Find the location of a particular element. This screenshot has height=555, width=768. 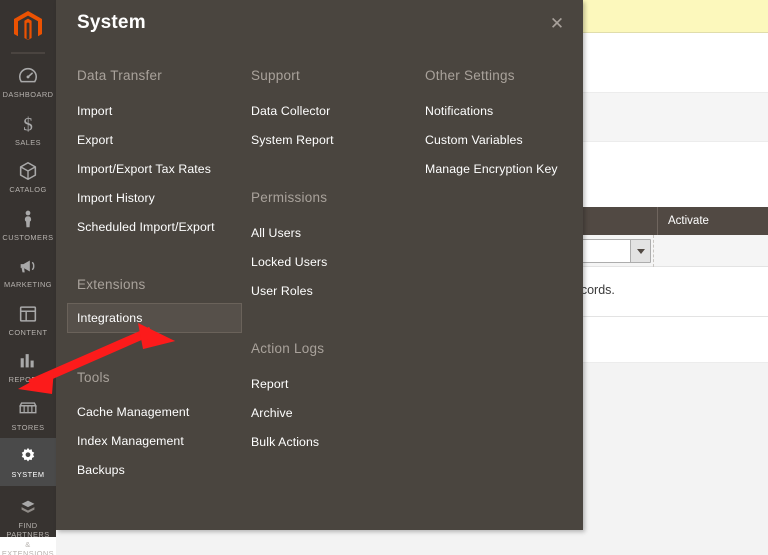

customers-icon is located at coordinates (28, 219).